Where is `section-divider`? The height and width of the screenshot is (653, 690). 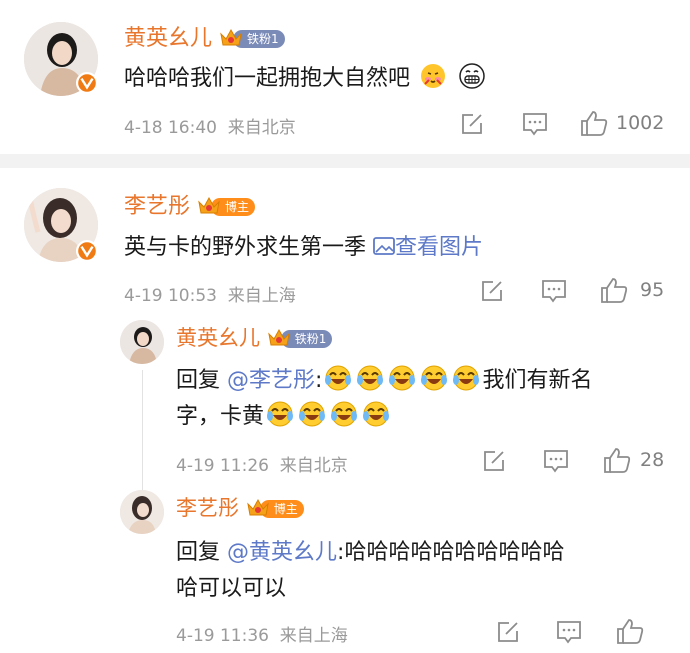
section-divider is located at coordinates (345, 161).